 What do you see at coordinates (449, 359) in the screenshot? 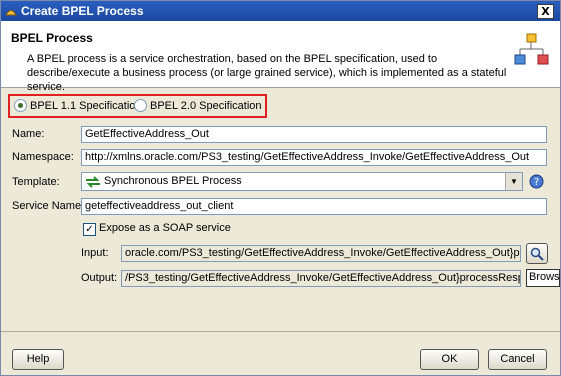
I see `ok-button: OK` at bounding box center [449, 359].